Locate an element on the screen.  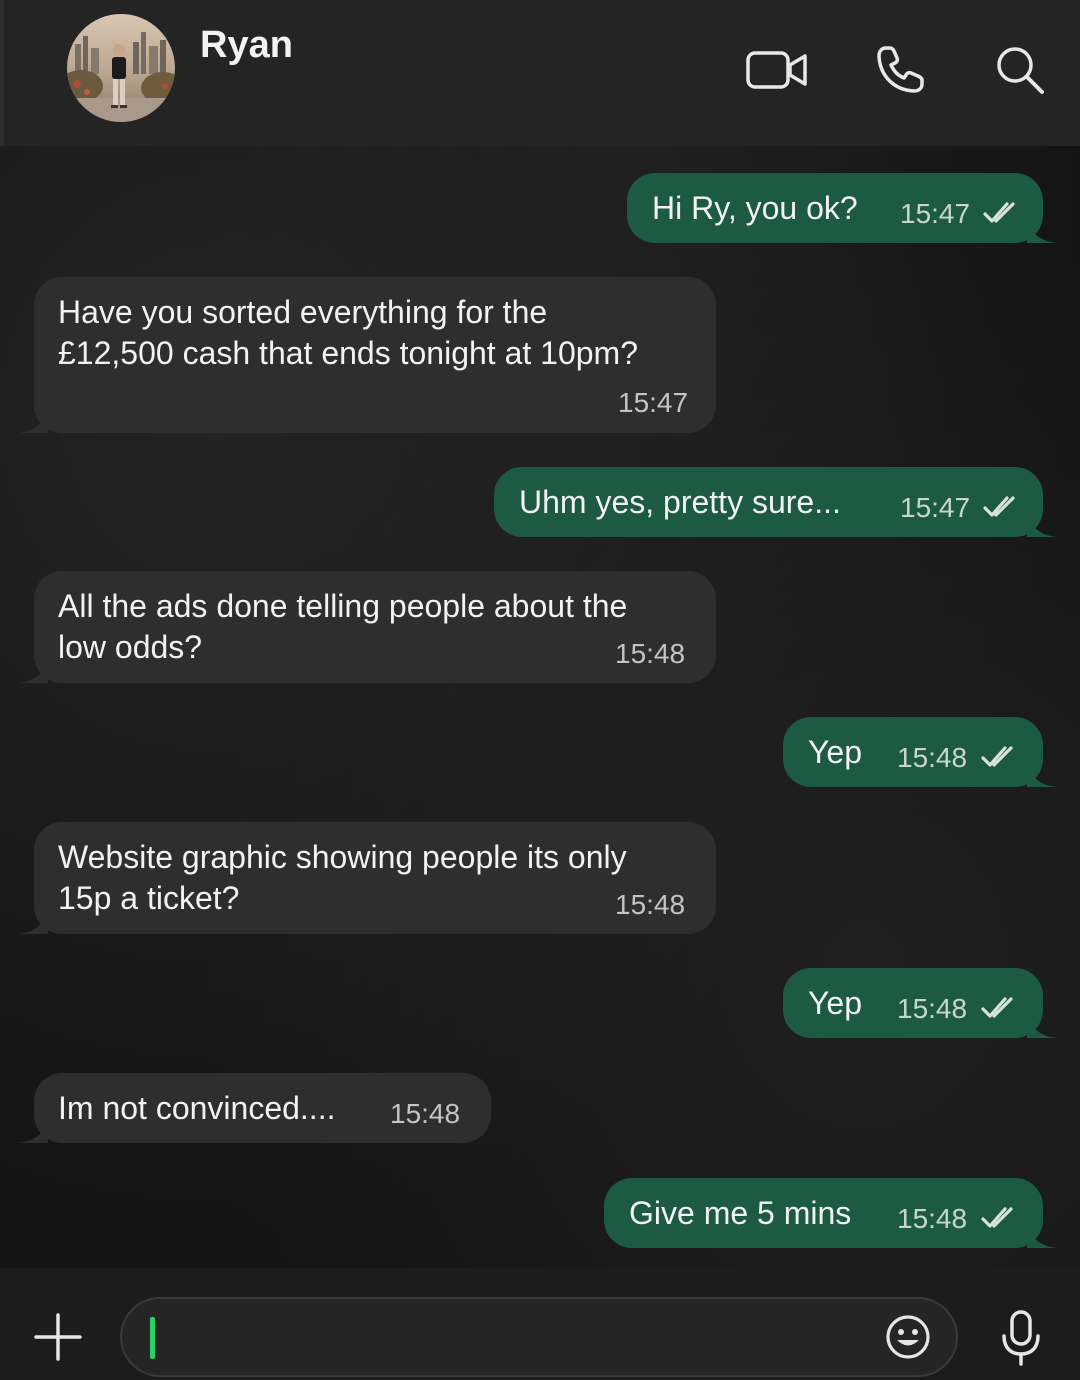
search-icon is located at coordinates (1020, 70).